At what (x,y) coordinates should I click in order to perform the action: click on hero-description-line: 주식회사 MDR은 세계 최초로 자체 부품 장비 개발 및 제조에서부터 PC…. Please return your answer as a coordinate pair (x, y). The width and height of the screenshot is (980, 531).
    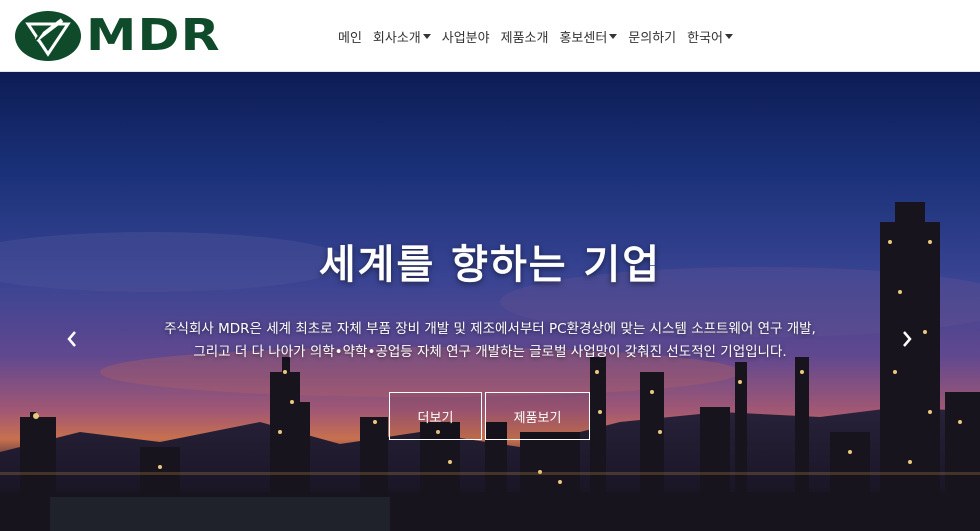
    Looking at the image, I should click on (490, 329).